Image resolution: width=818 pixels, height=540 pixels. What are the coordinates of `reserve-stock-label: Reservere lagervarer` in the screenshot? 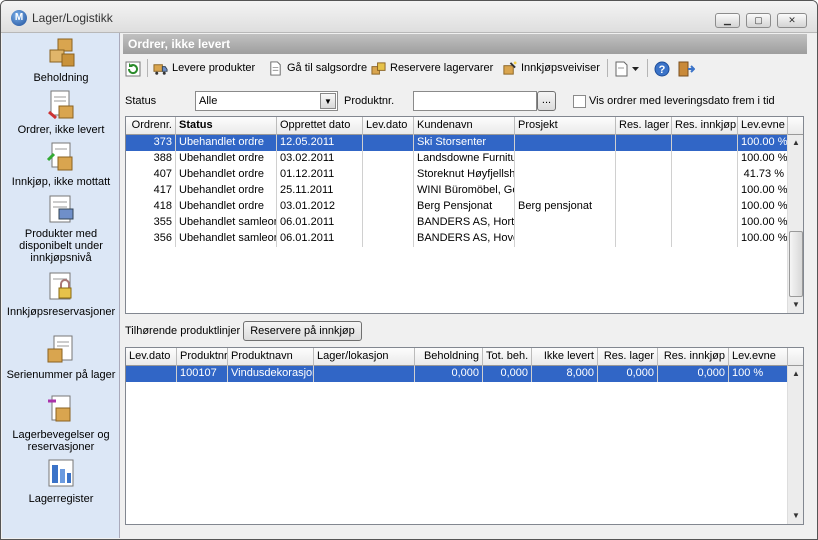 It's located at (442, 68).